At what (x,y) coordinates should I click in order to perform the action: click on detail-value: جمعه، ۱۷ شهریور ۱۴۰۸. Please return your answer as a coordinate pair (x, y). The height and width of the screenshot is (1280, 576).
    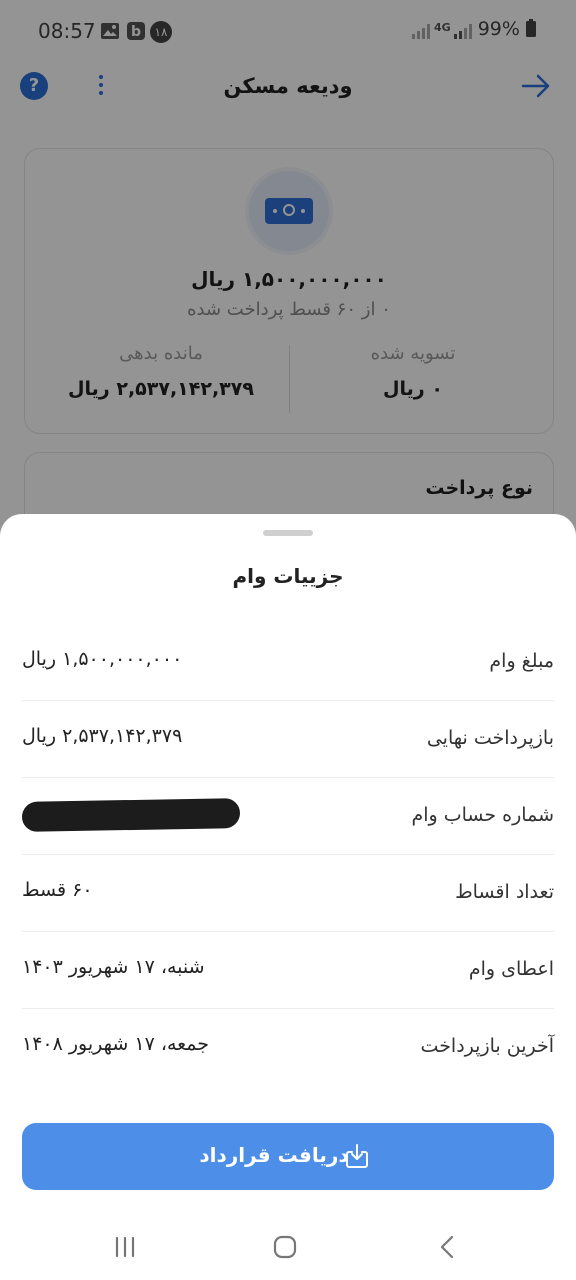
    Looking at the image, I should click on (116, 1044).